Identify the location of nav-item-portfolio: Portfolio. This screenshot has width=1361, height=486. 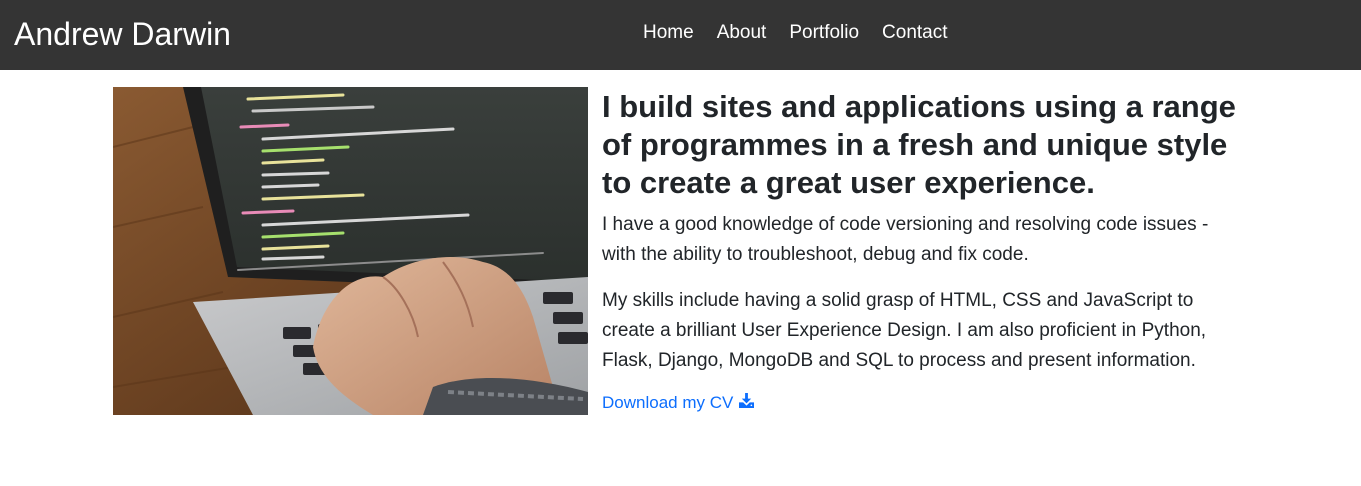
(824, 33).